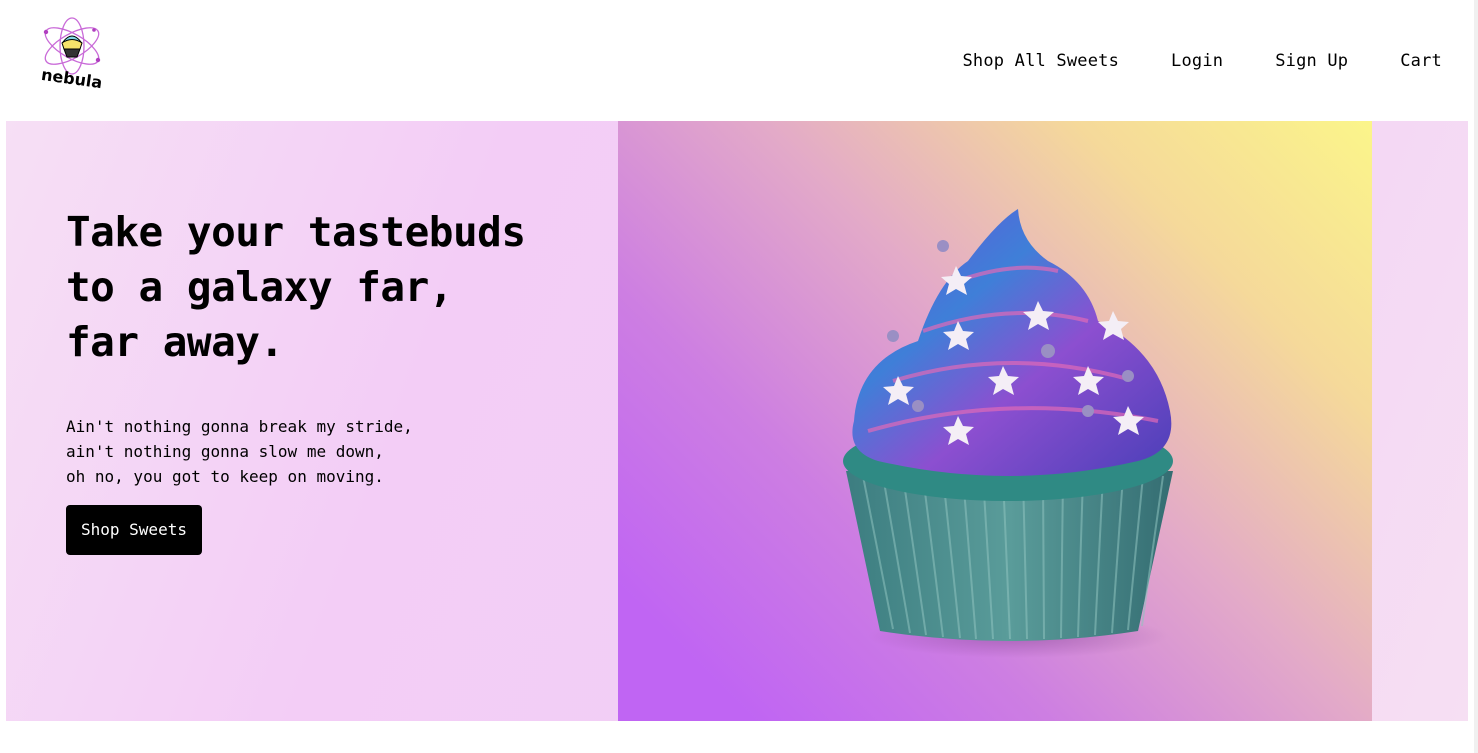 This screenshot has width=1478, height=753. Describe the element at coordinates (1008, 433) in the screenshot. I see `galaxy-cupcake-icon` at that location.